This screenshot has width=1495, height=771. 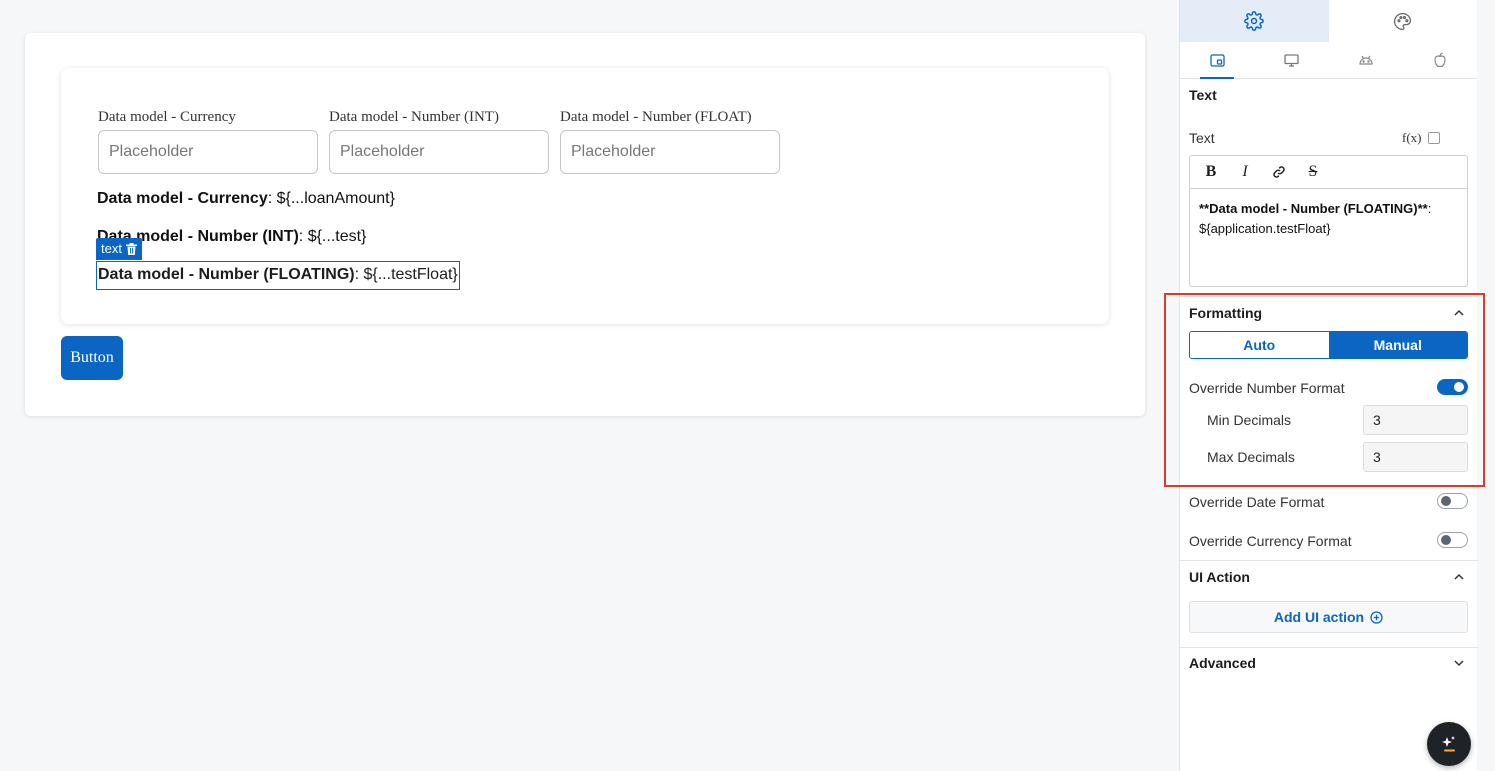 I want to click on link-icon, so click(x=1279, y=172).